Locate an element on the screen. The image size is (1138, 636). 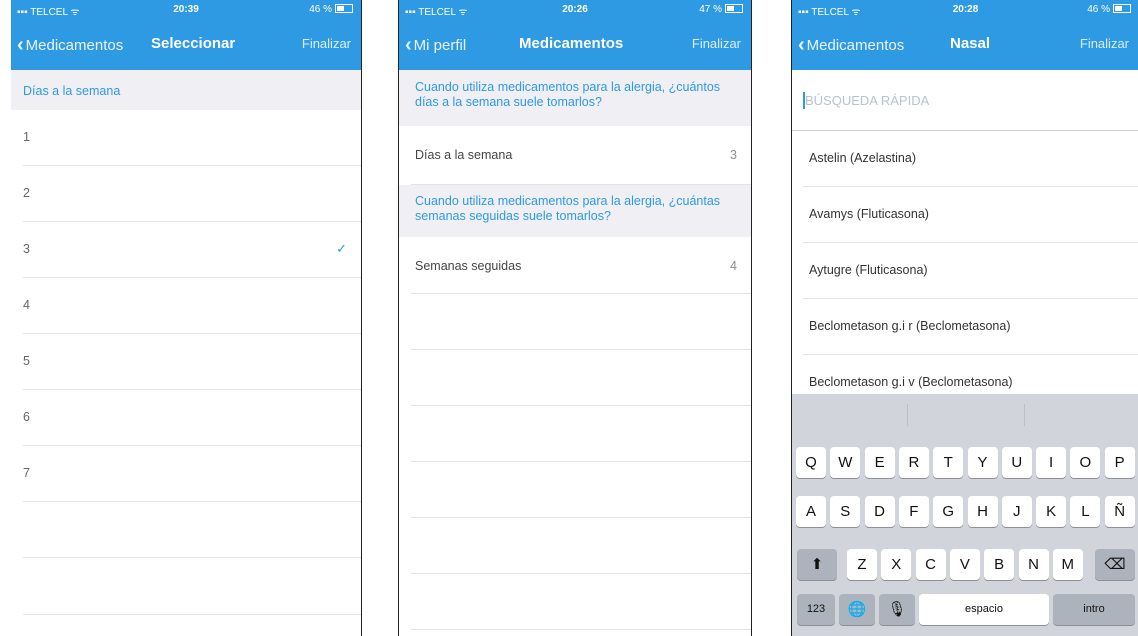
shift-key: ⬆ is located at coordinates (817, 564).